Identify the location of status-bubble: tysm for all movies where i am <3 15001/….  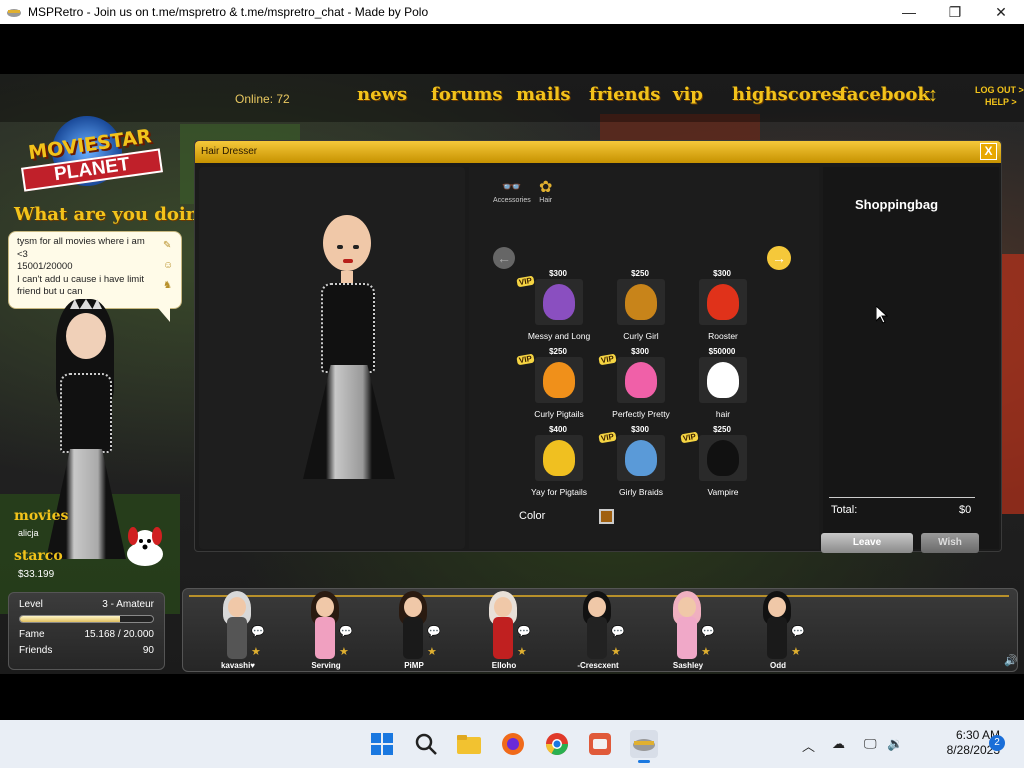
(95, 270).